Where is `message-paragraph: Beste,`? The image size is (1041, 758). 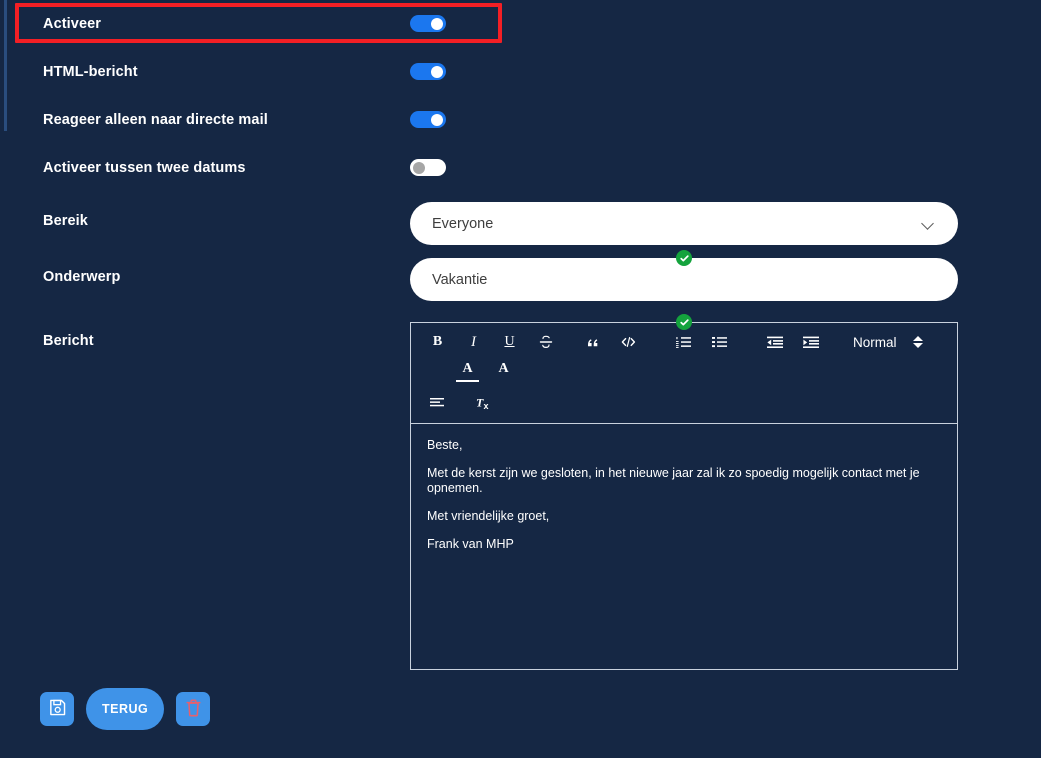 message-paragraph: Beste, is located at coordinates (445, 445).